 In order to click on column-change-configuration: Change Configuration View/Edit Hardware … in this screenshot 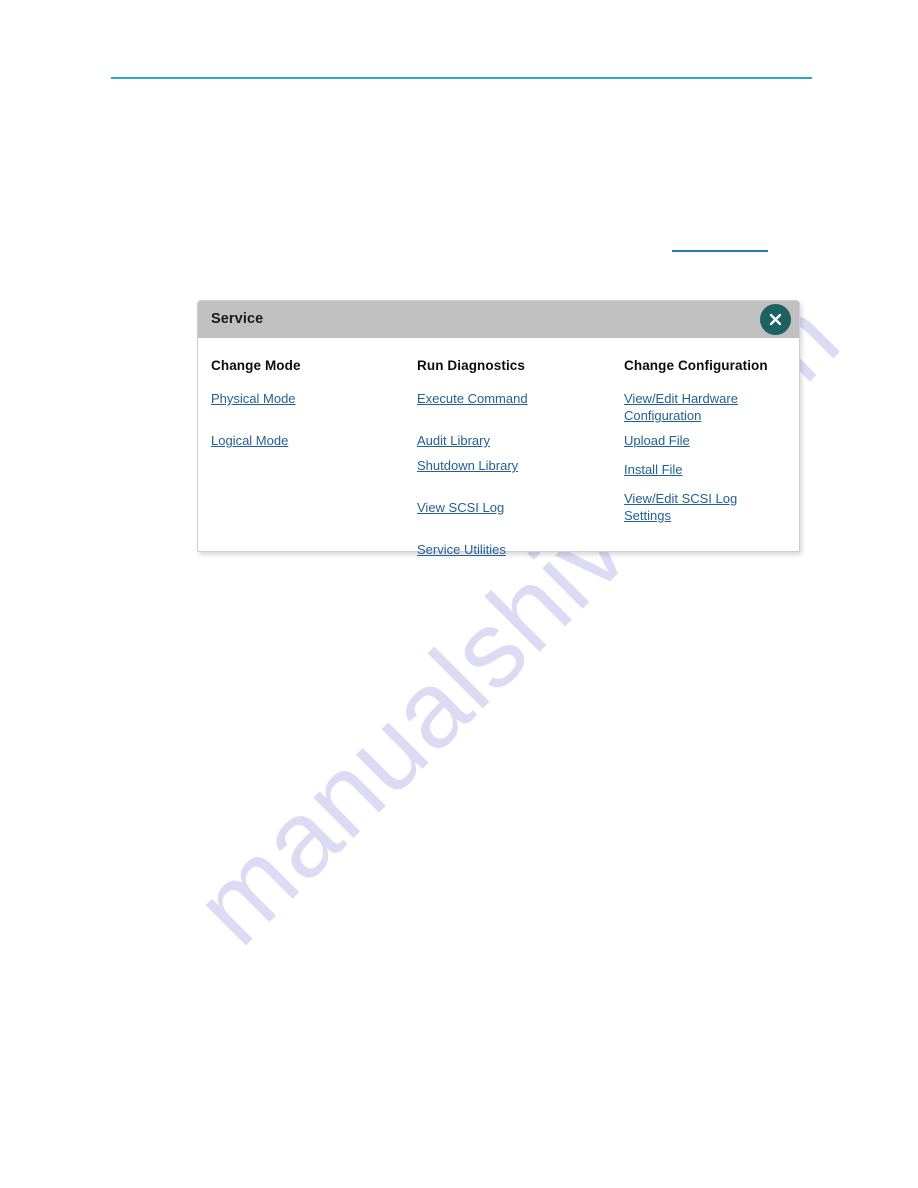, I will do `click(706, 454)`.